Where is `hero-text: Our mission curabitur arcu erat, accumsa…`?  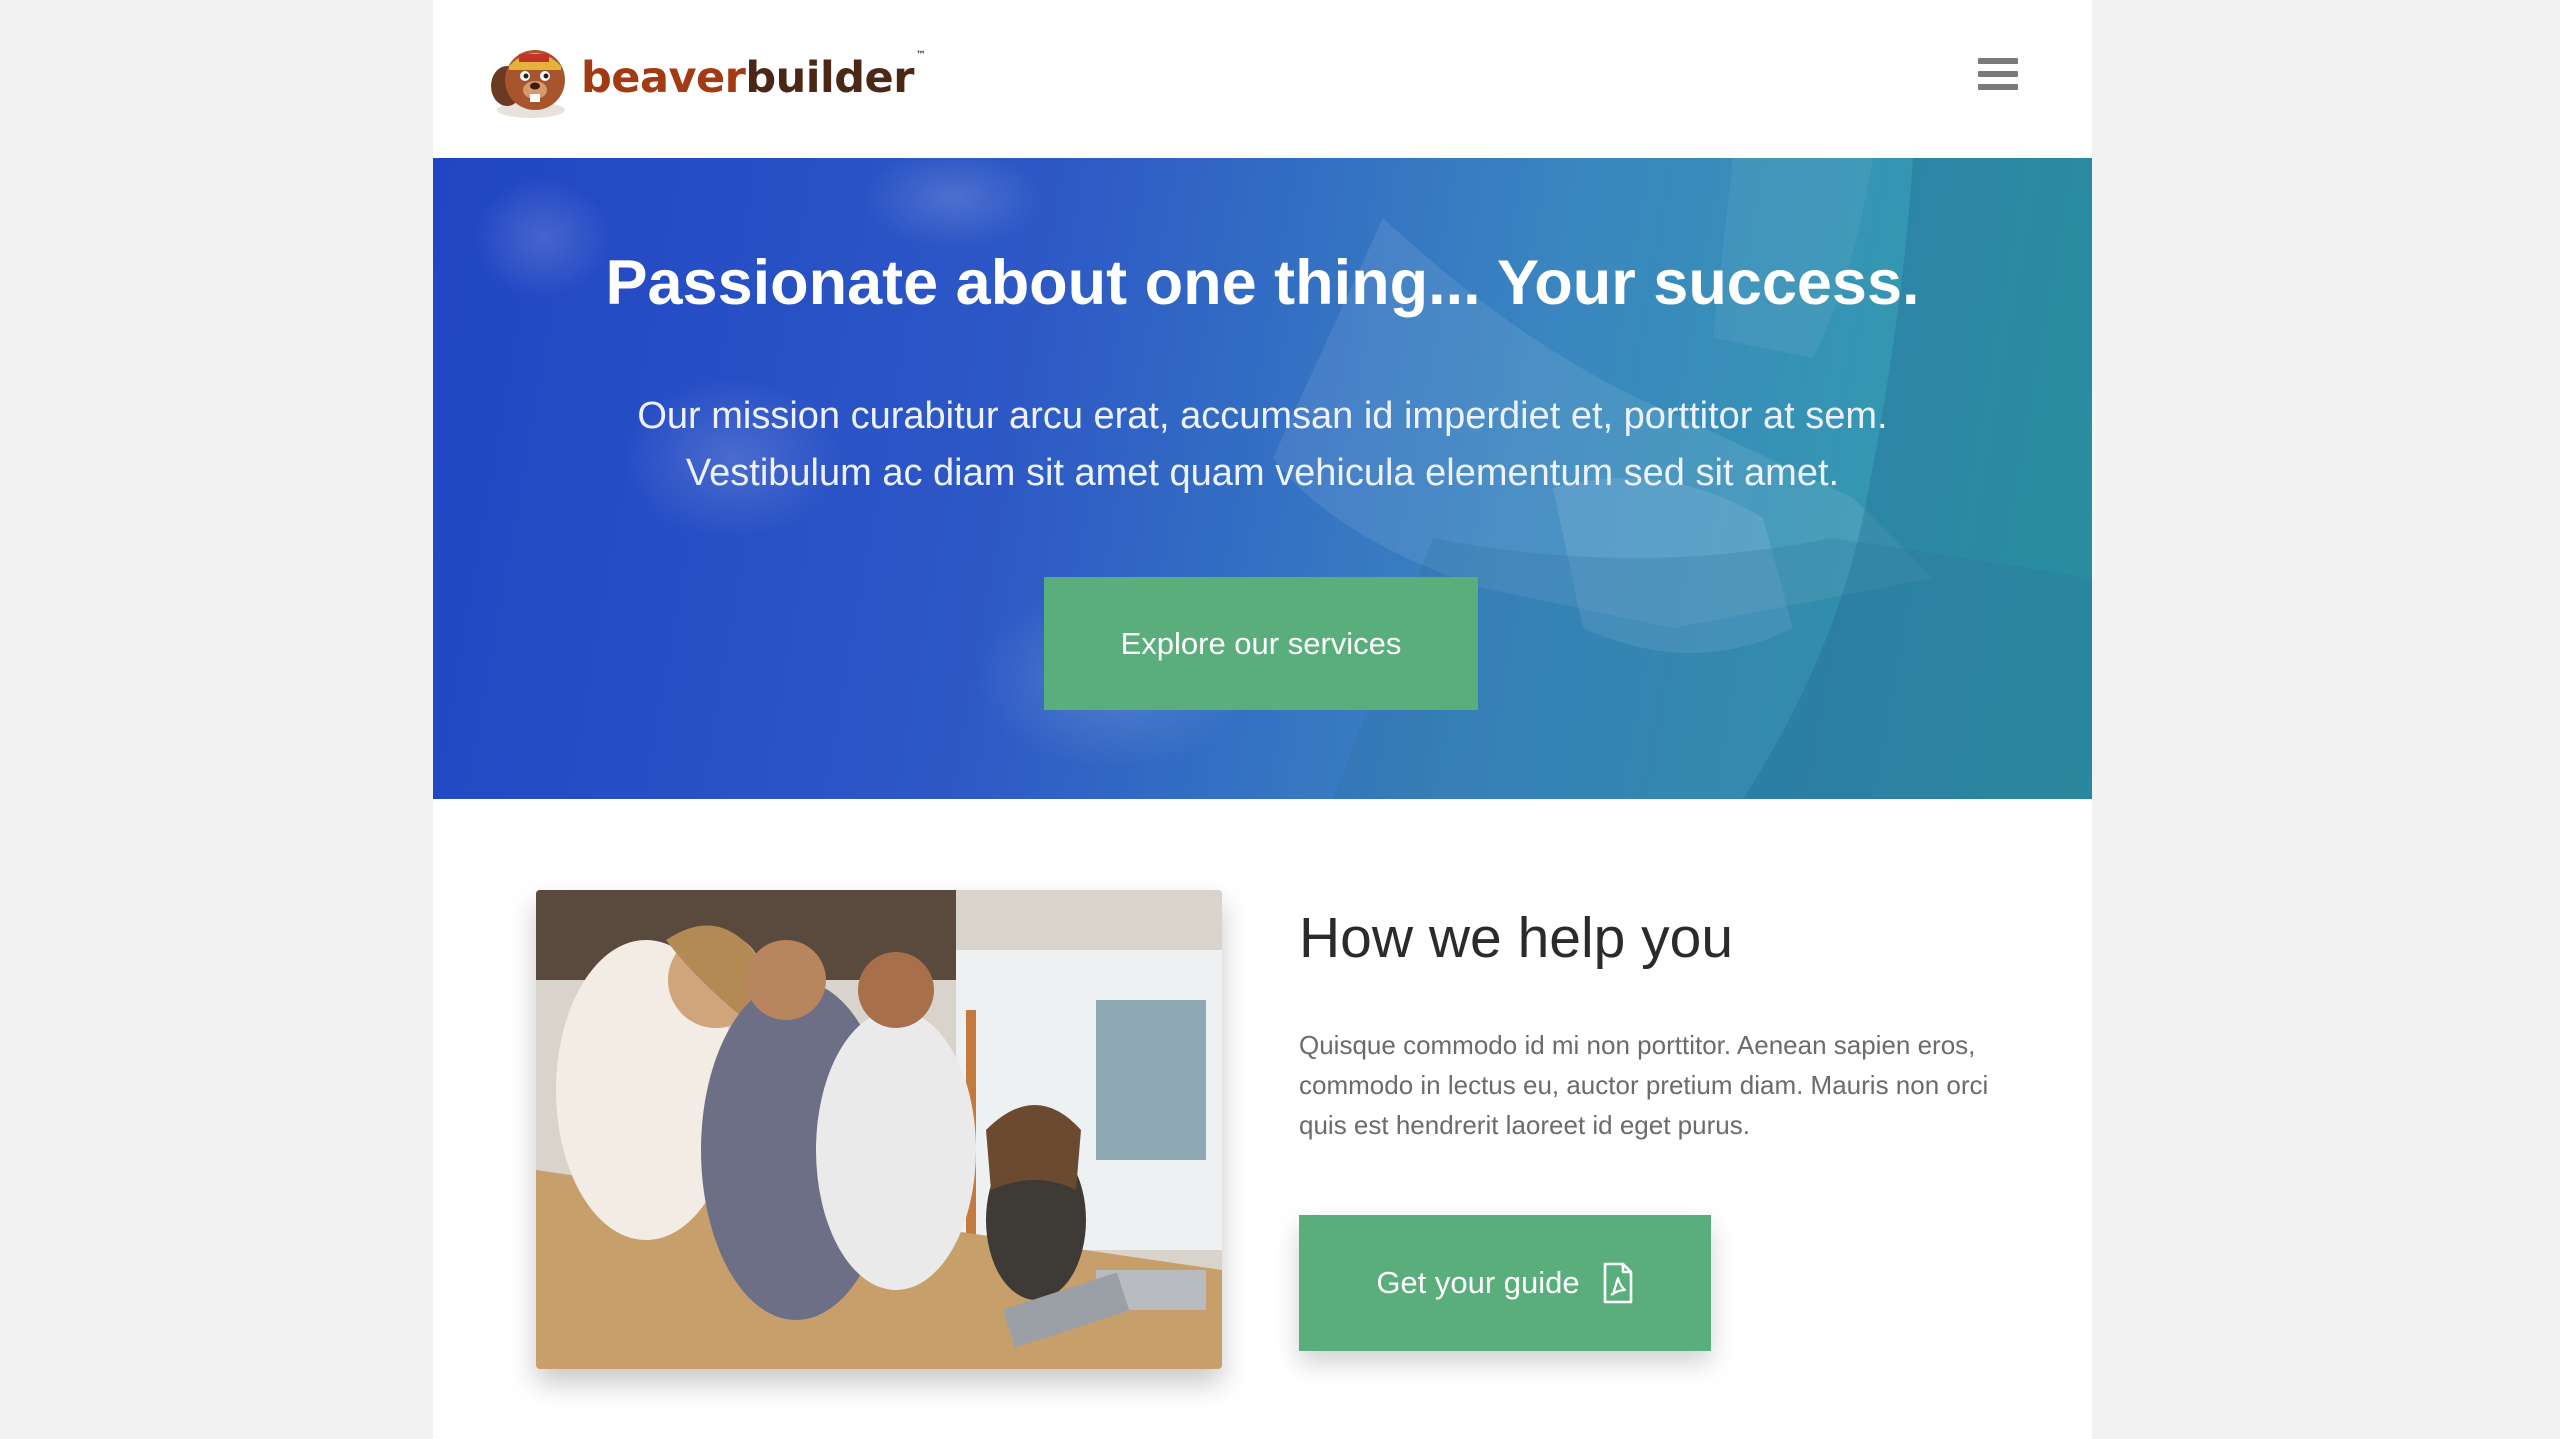 hero-text: Our mission curabitur arcu erat, accumsa… is located at coordinates (1262, 445).